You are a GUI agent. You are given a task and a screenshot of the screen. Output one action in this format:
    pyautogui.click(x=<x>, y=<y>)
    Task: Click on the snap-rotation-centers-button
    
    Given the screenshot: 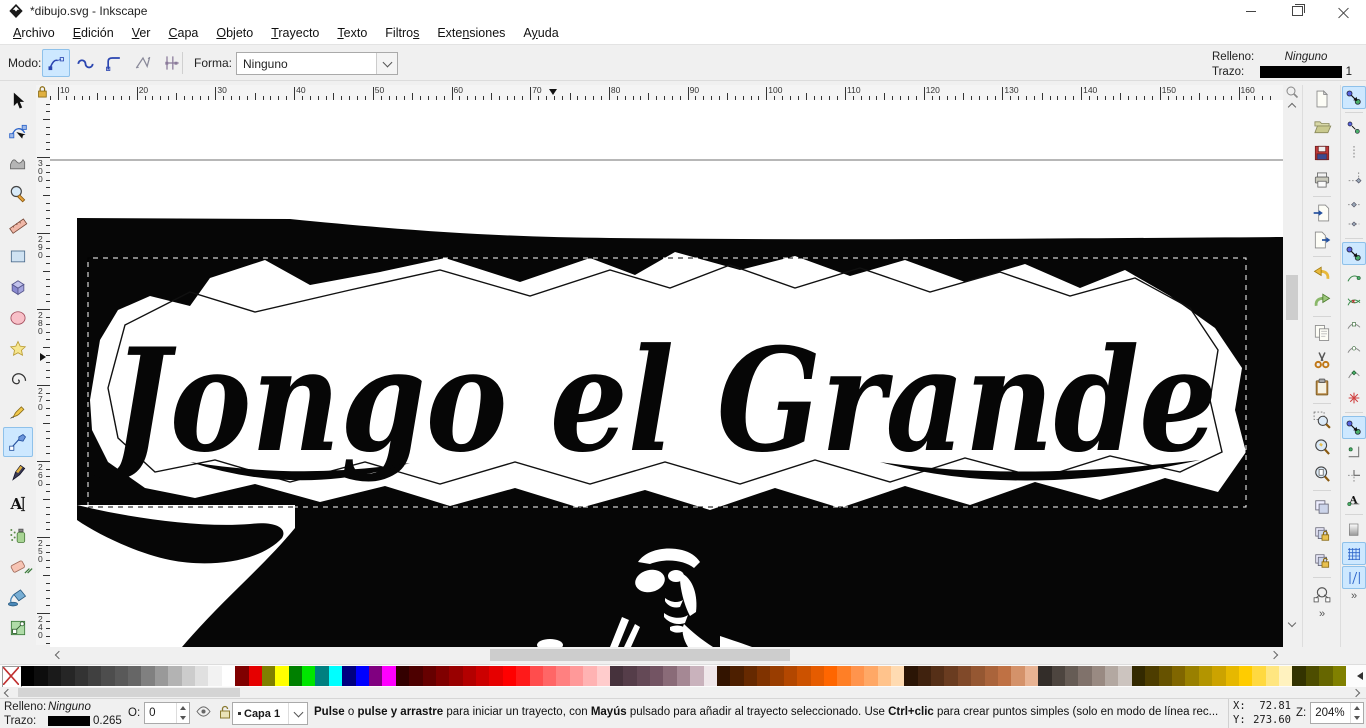 What is the action you would take?
    pyautogui.click(x=1354, y=427)
    